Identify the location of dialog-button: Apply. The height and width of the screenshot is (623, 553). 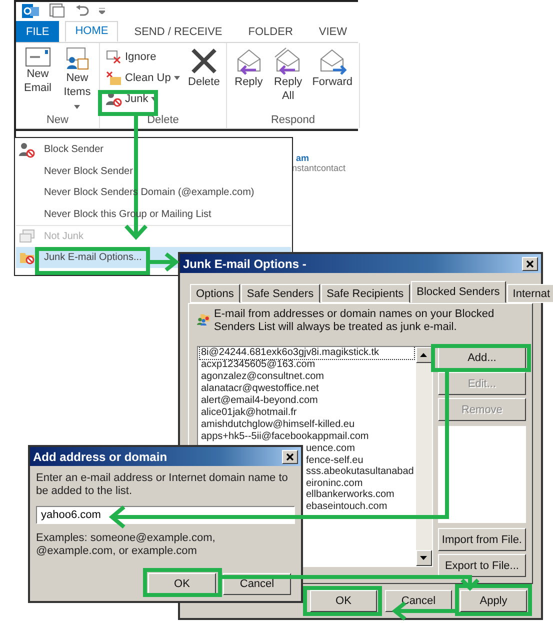
(493, 601).